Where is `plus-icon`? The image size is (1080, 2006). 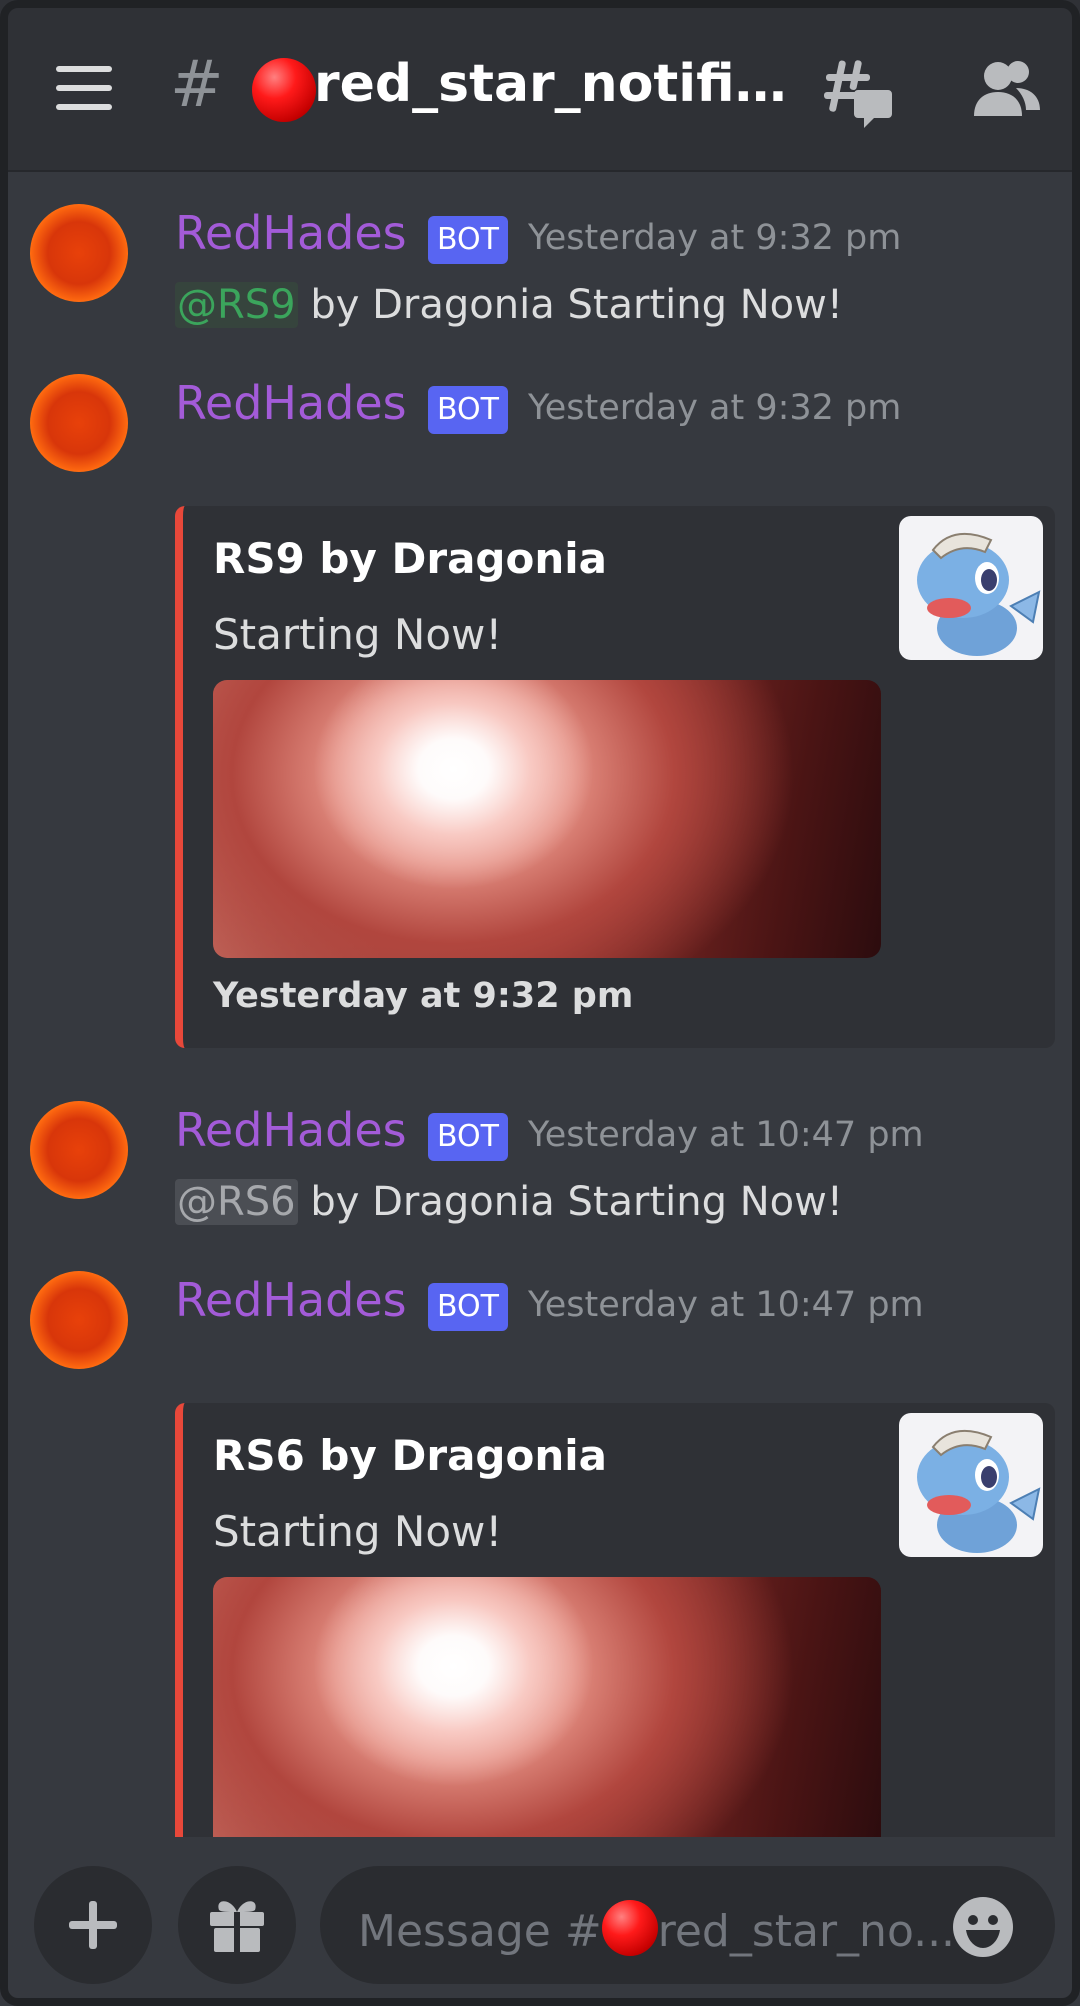 plus-icon is located at coordinates (93, 1925).